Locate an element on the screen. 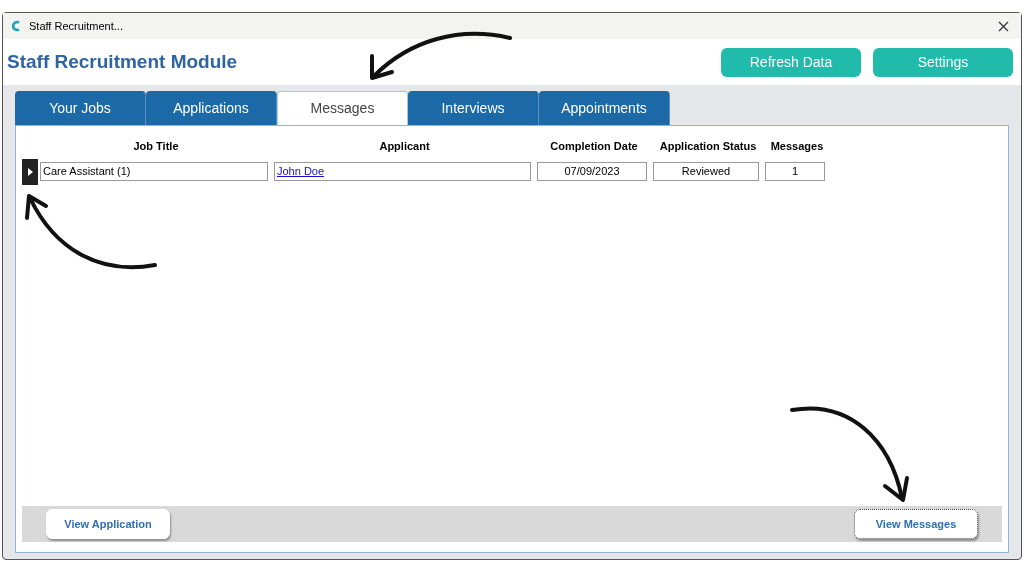 This screenshot has height=562, width=1024. tab: Applications is located at coordinates (211, 108).